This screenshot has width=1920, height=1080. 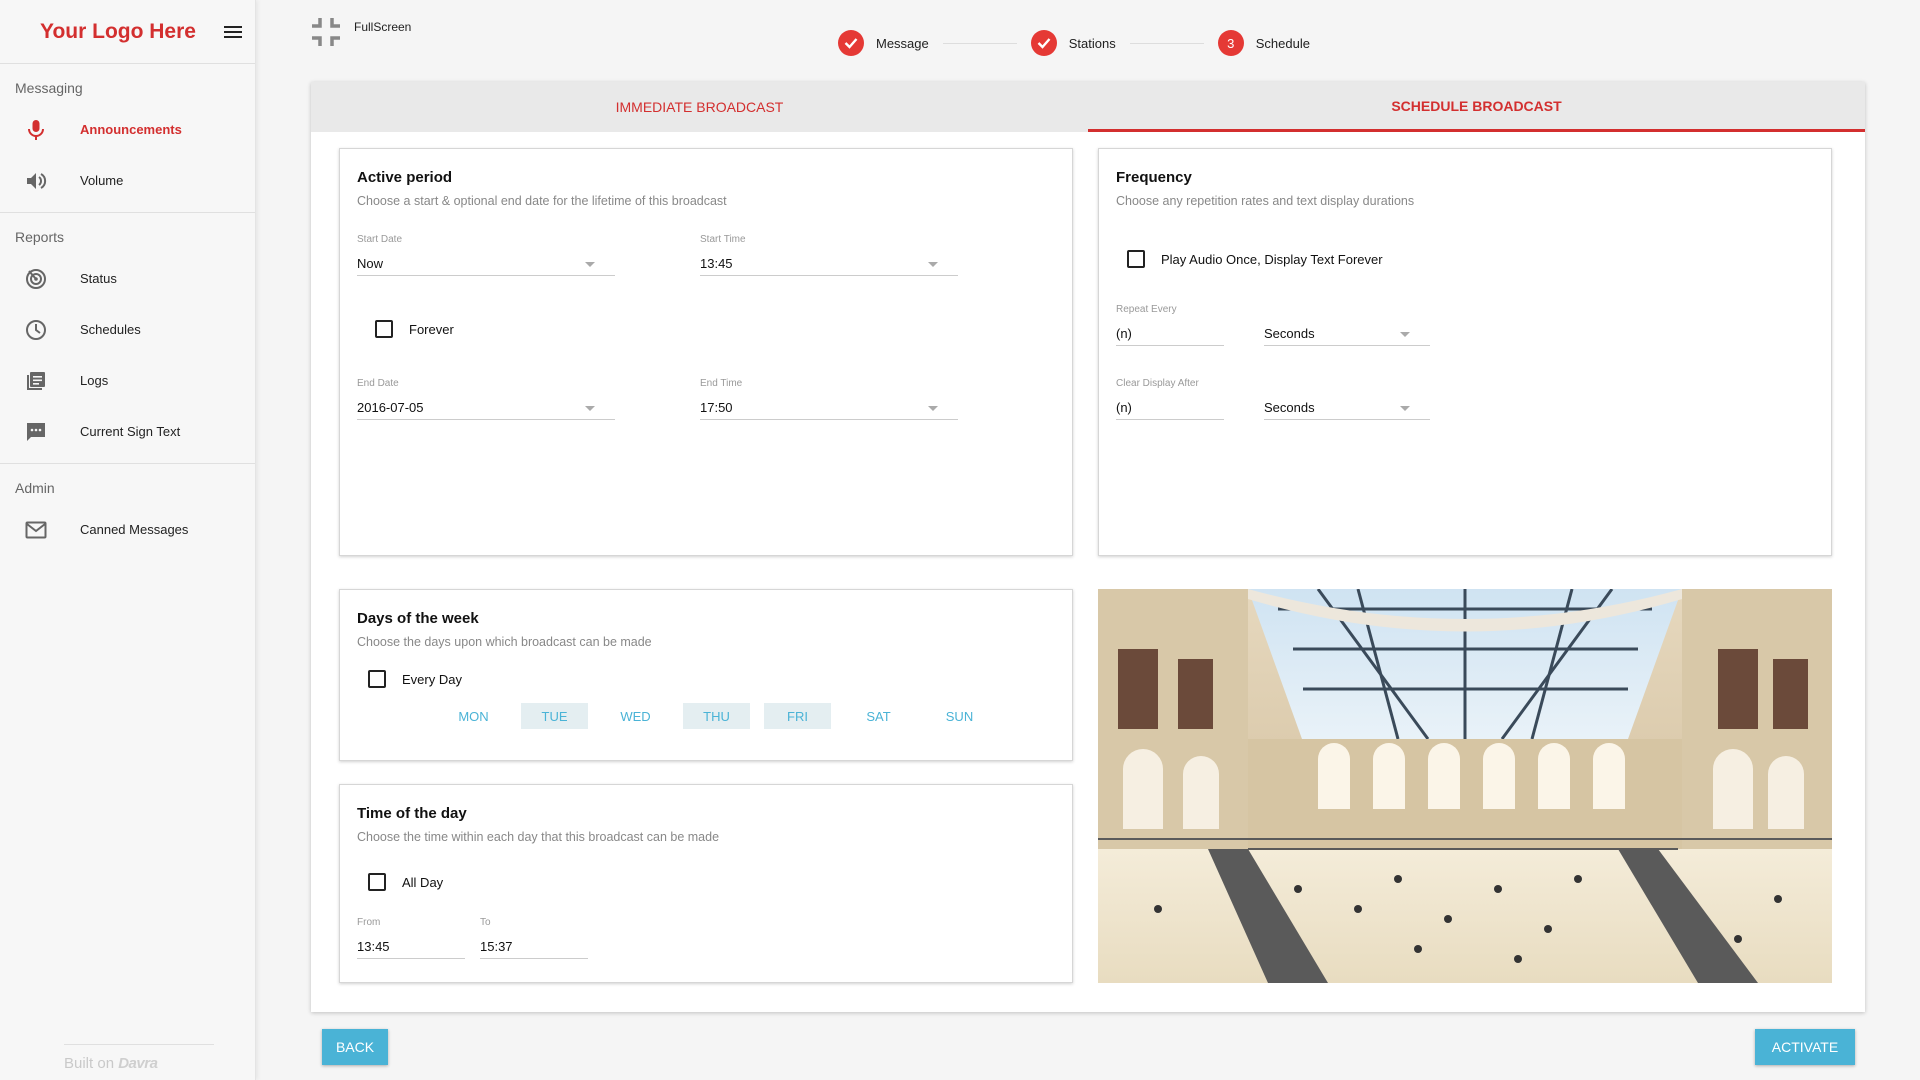 I want to click on checkbox-label: Forever, so click(x=431, y=329).